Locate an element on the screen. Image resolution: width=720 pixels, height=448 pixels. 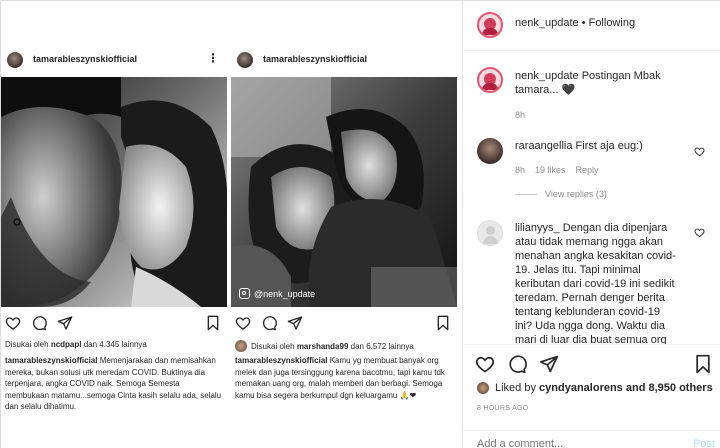
following-button: Following is located at coordinates (612, 23).